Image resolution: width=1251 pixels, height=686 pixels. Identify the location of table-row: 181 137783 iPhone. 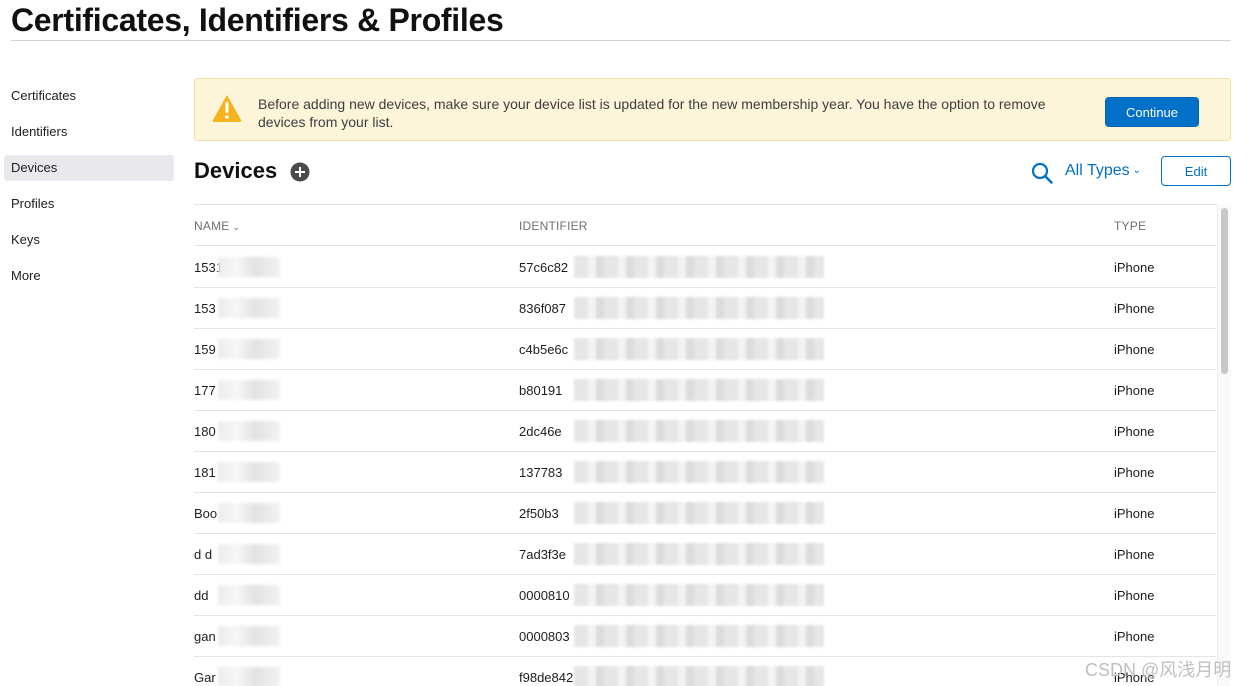
(705, 472).